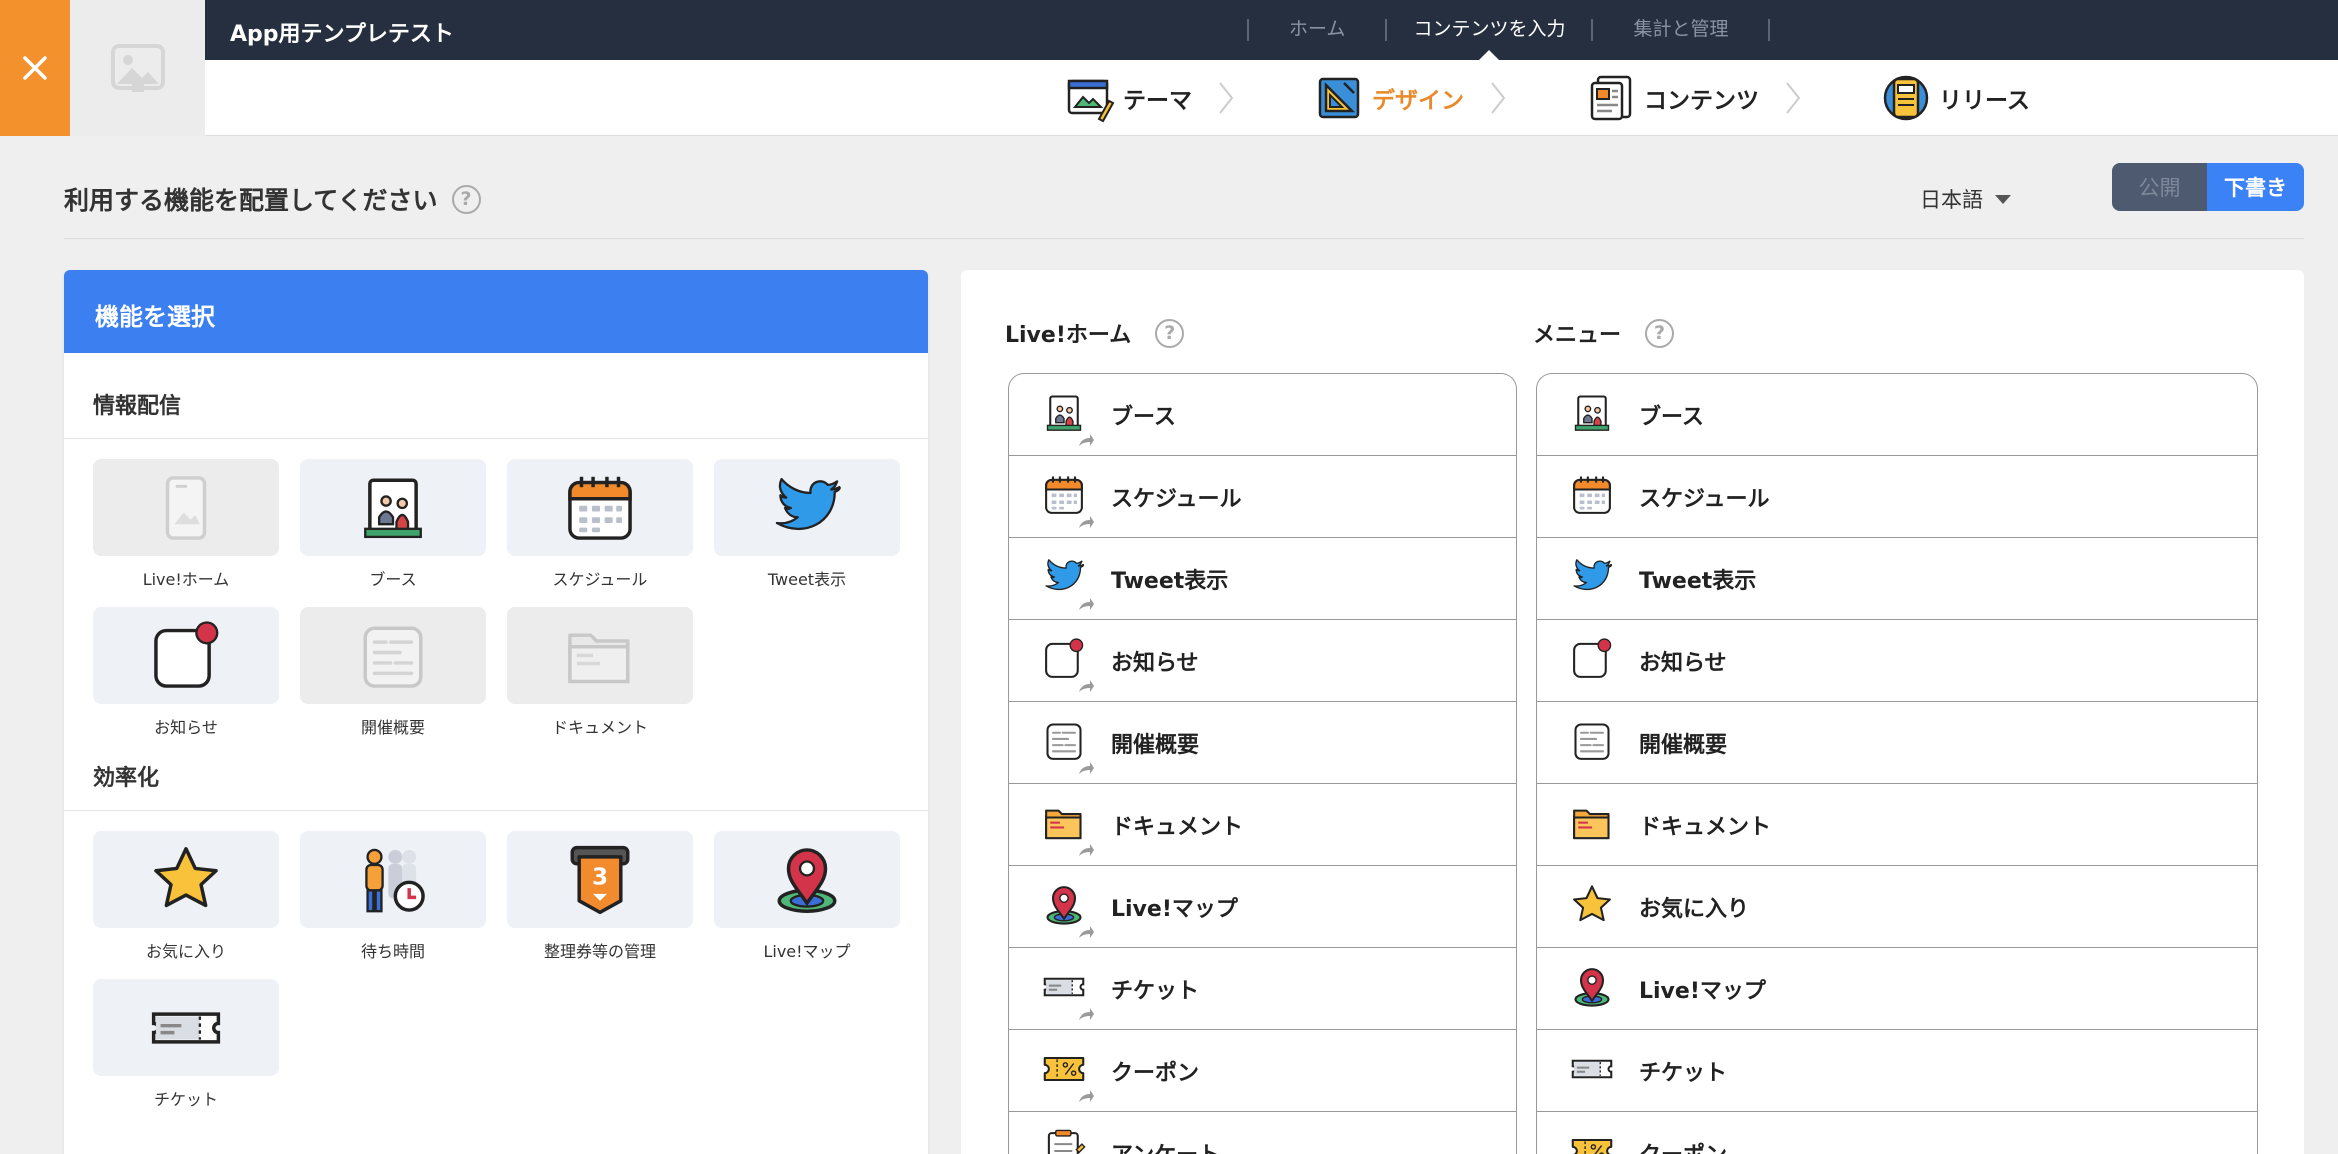 Image resolution: width=2338 pixels, height=1154 pixels. I want to click on public-option: 公開, so click(2159, 187).